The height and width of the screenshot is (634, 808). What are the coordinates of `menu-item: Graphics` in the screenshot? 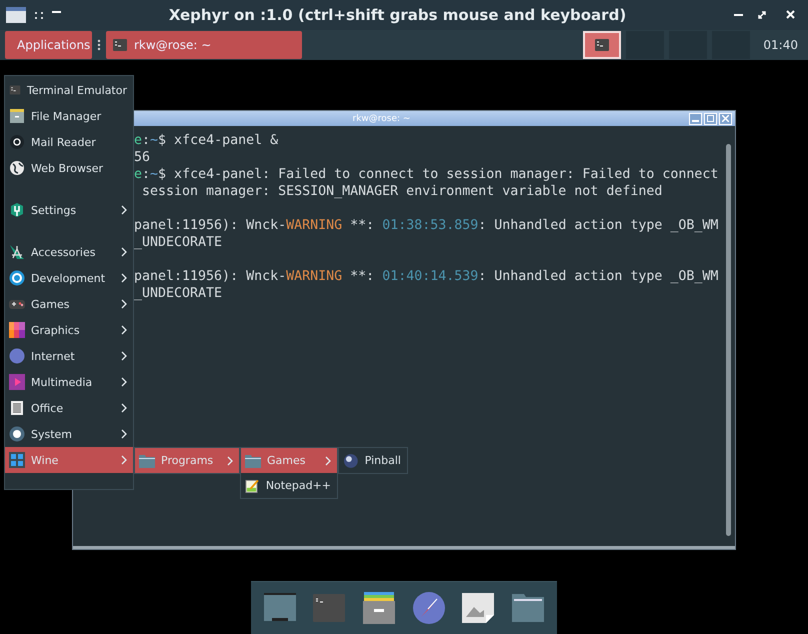 It's located at (69, 330).